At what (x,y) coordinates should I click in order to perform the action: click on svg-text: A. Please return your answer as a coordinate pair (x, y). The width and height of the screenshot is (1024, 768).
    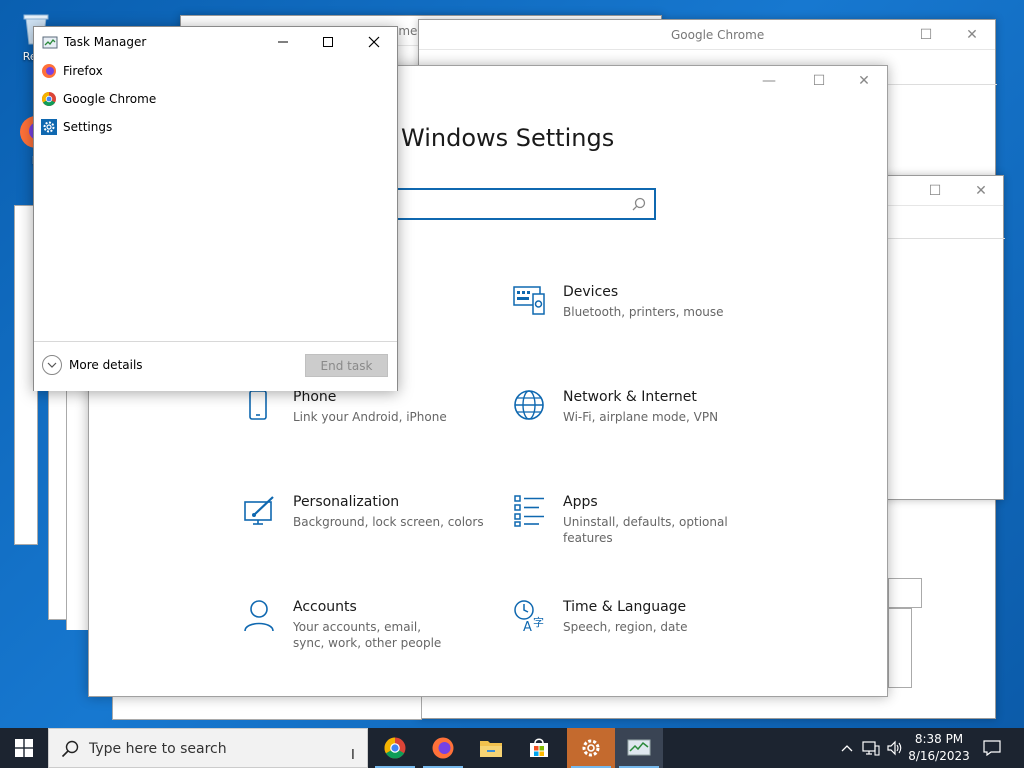
    Looking at the image, I should click on (527, 626).